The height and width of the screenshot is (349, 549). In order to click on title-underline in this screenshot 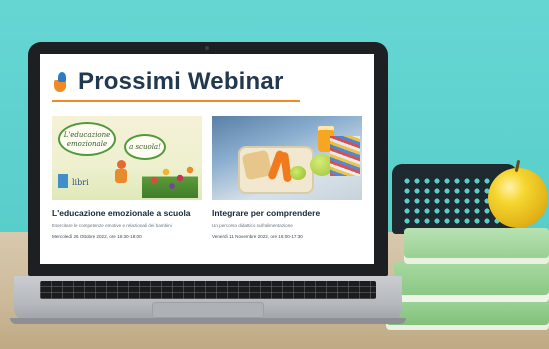, I will do `click(176, 101)`.